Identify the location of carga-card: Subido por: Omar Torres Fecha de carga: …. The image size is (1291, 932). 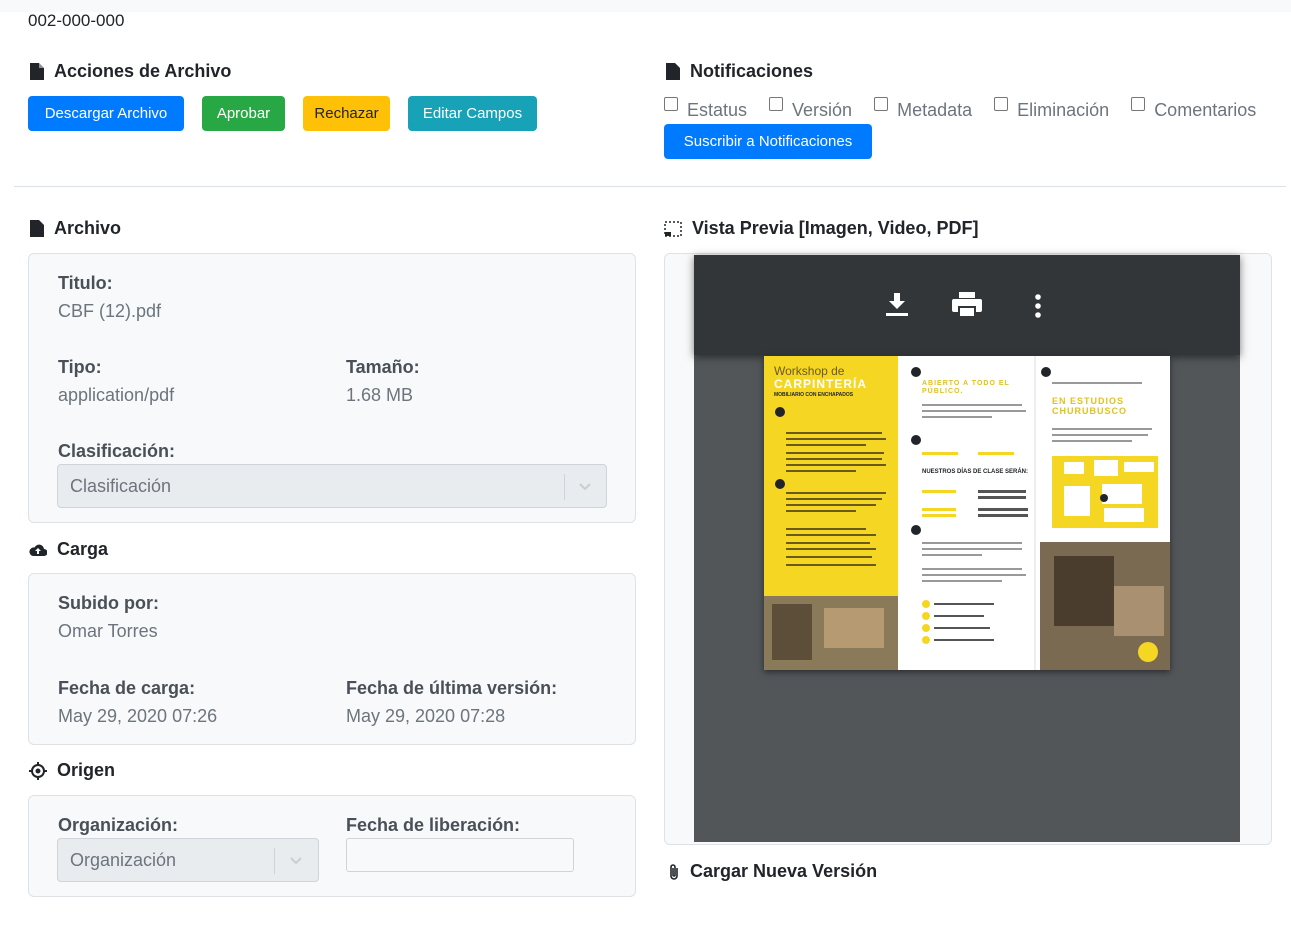
(332, 659).